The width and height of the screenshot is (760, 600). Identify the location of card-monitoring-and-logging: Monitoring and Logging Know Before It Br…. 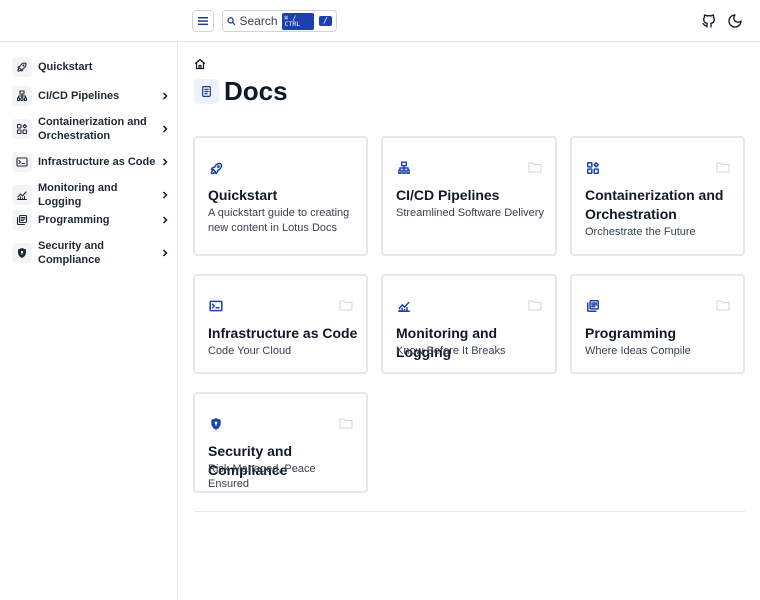
(469, 324).